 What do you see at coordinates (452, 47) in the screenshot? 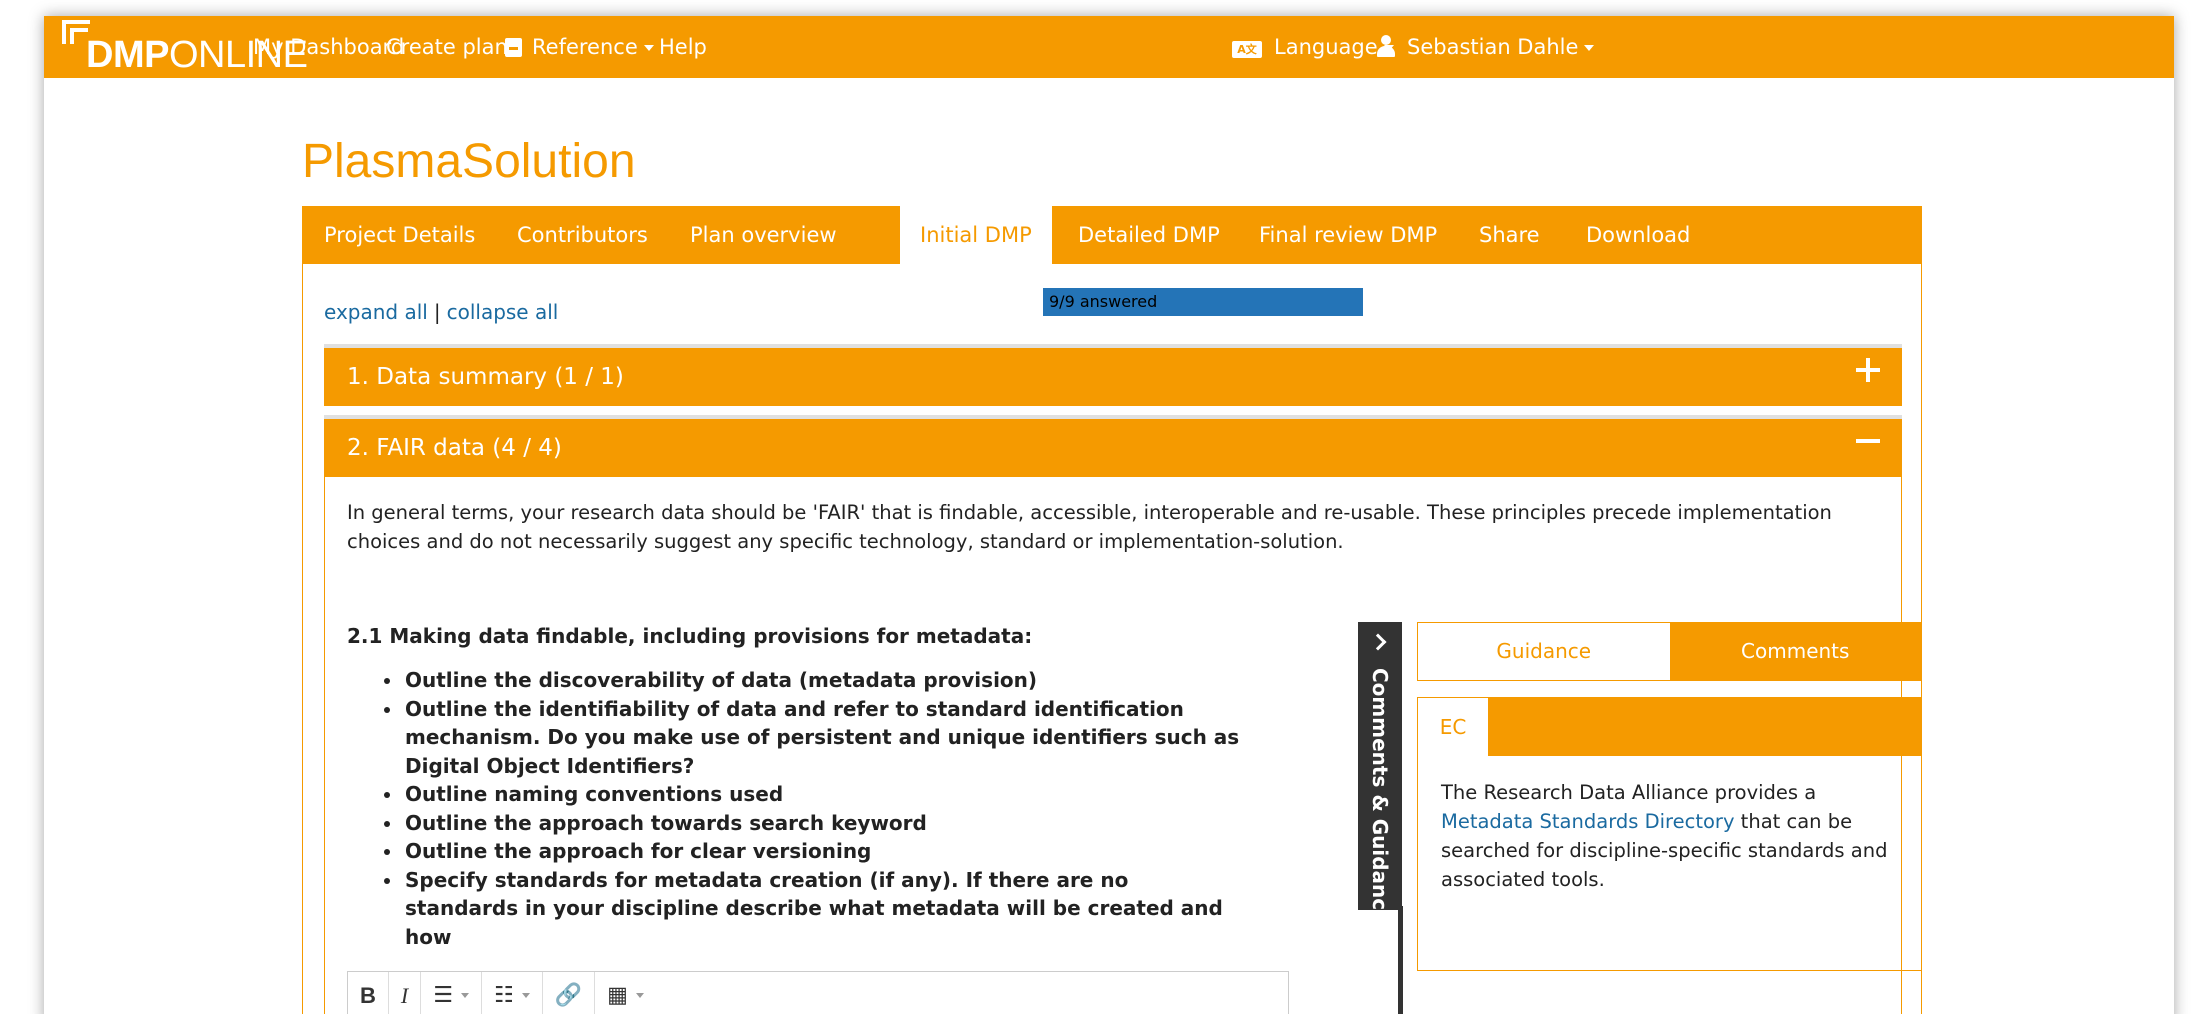
I see `nav-create-plans: Create plans` at bounding box center [452, 47].